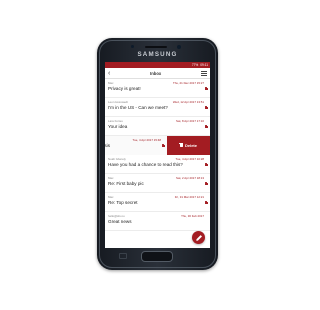 The height and width of the screenshot is (310, 320). I want to click on message-subject: Great news, so click(120, 221).